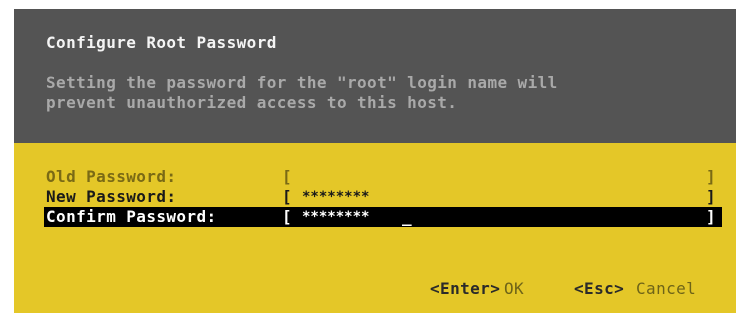 This screenshot has width=736, height=313. Describe the element at coordinates (287, 216) in the screenshot. I see `confirm-password-bracket-open: [` at that location.